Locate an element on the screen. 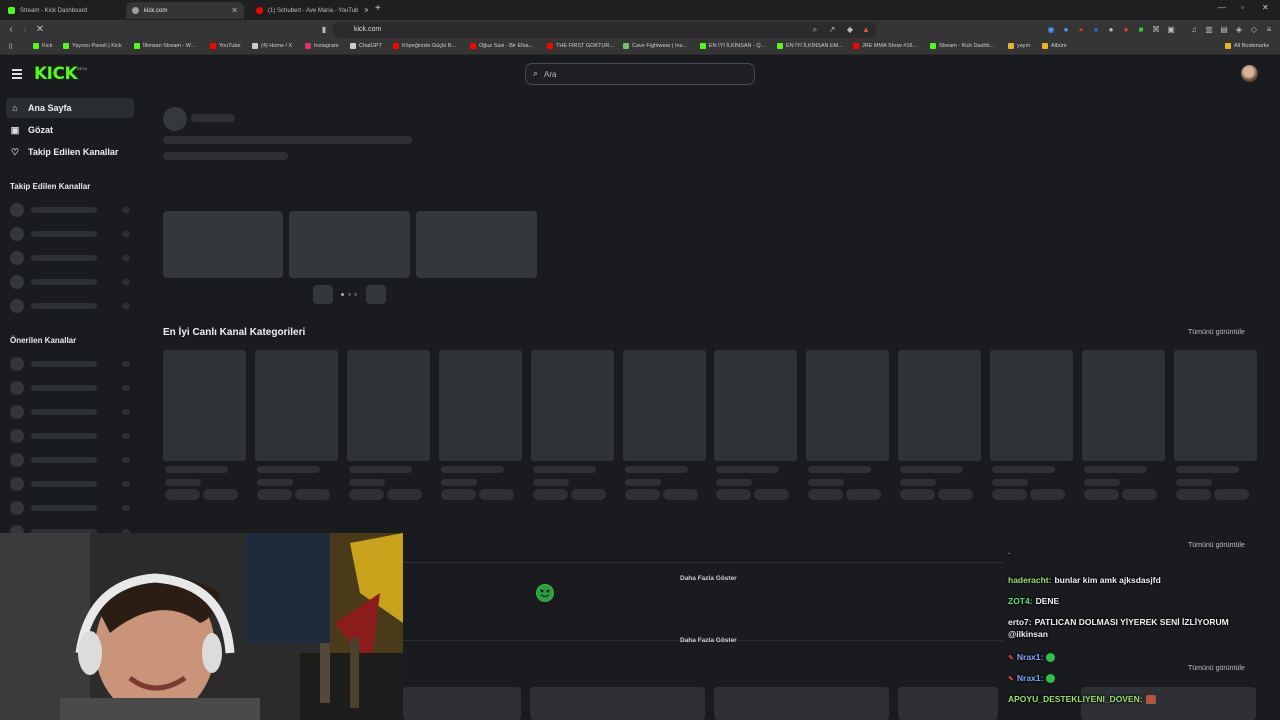  shield-icon: ◆ is located at coordinates (850, 30).